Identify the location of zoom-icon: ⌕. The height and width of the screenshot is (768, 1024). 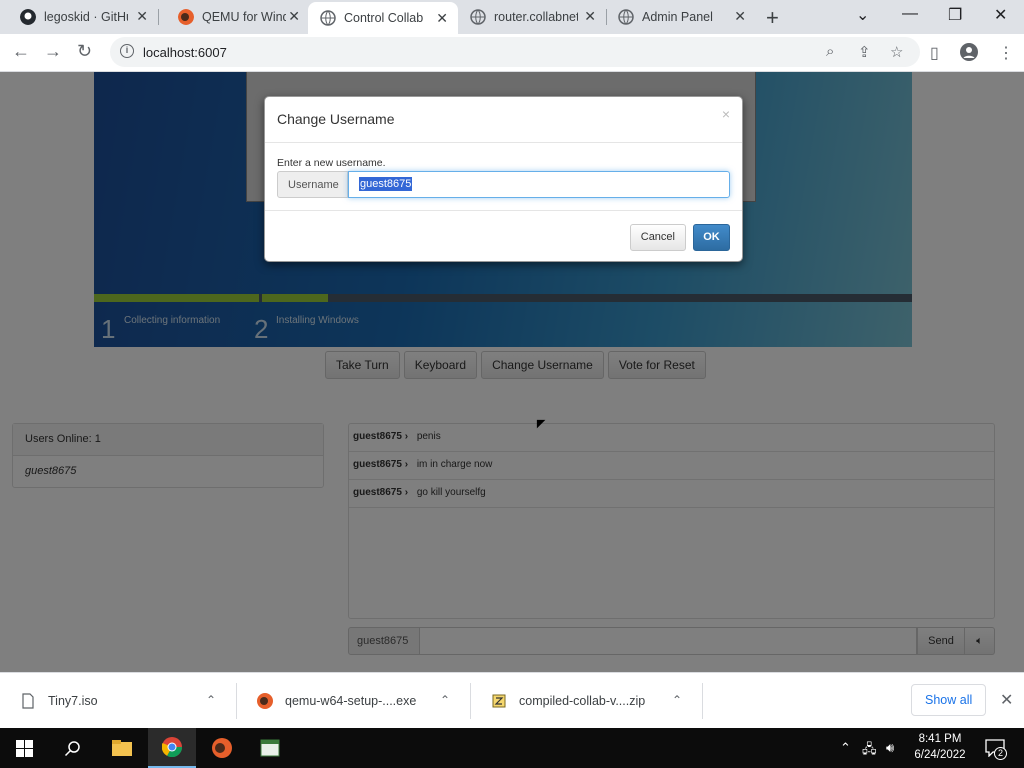
(830, 51).